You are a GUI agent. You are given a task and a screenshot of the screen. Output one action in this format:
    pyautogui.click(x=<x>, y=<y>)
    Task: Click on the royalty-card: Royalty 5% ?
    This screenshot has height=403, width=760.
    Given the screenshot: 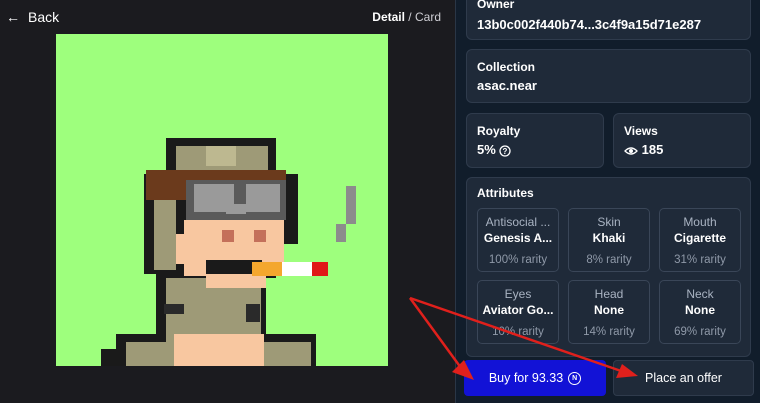 What is the action you would take?
    pyautogui.click(x=535, y=140)
    